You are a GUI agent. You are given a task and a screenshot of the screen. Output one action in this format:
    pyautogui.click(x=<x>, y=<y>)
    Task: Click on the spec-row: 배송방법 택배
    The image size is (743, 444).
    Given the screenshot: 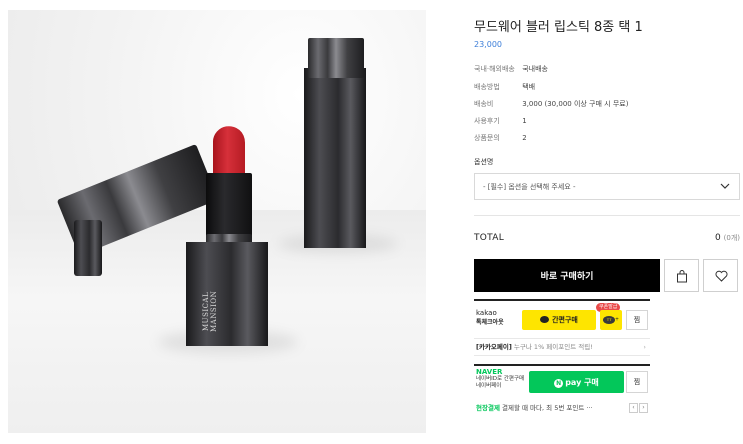 What is the action you would take?
    pyautogui.click(x=504, y=87)
    